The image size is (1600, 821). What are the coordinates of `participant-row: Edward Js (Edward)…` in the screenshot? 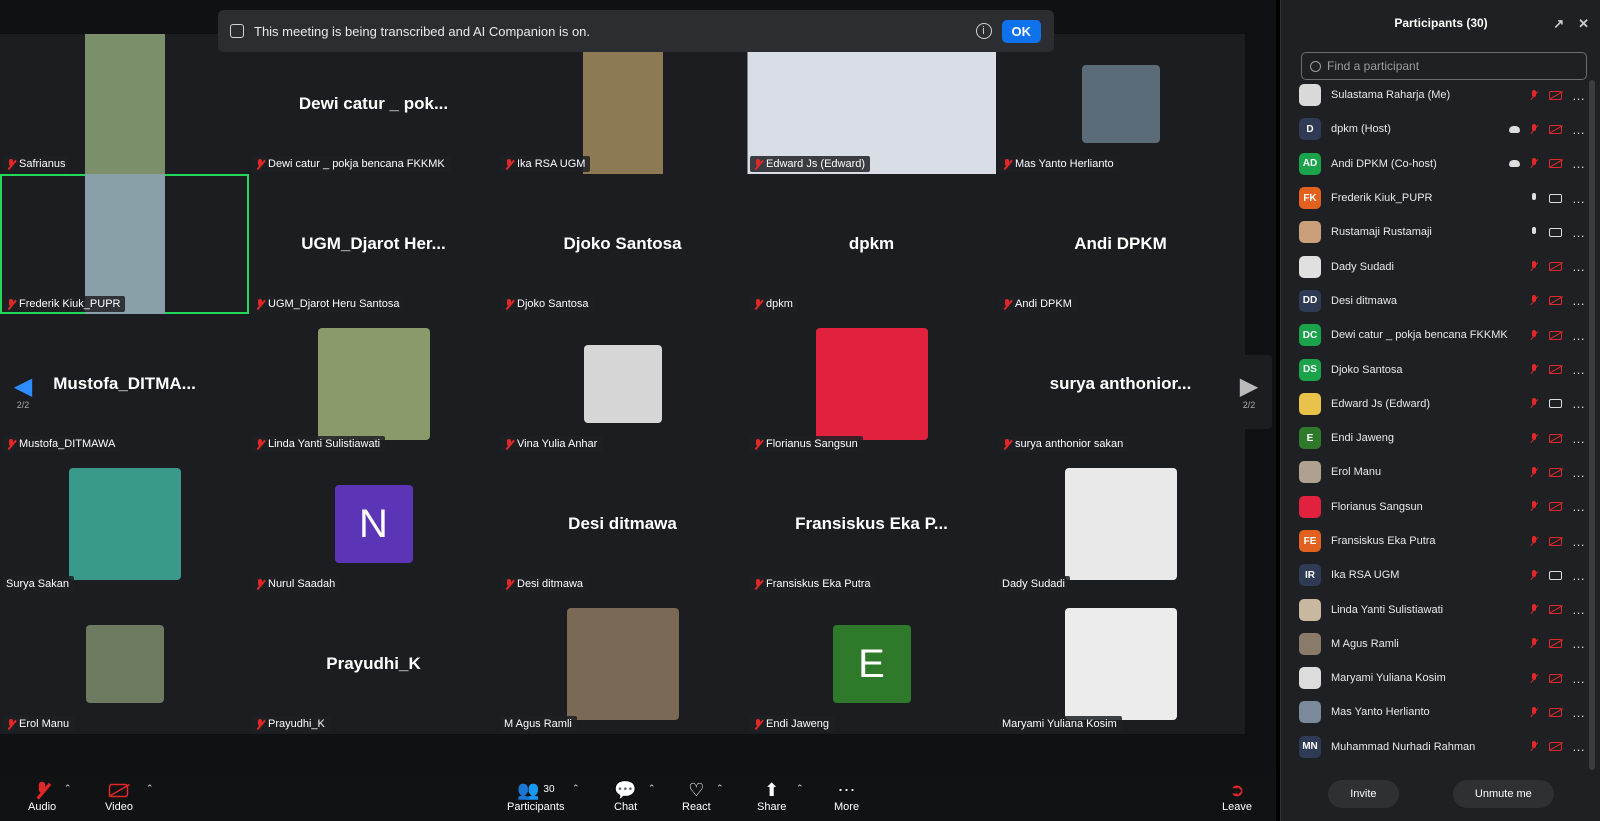 It's located at (1433, 404).